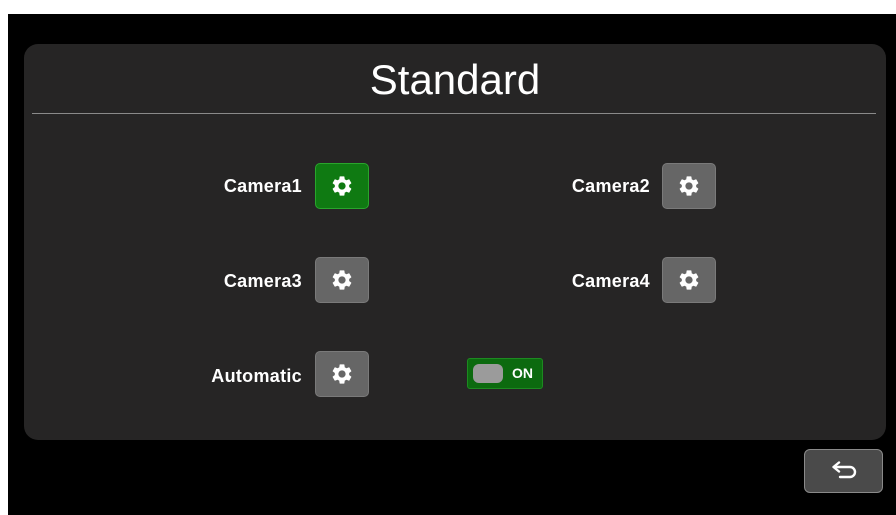 The height and width of the screenshot is (515, 896). Describe the element at coordinates (455, 79) in the screenshot. I see `page-title: Standard` at that location.